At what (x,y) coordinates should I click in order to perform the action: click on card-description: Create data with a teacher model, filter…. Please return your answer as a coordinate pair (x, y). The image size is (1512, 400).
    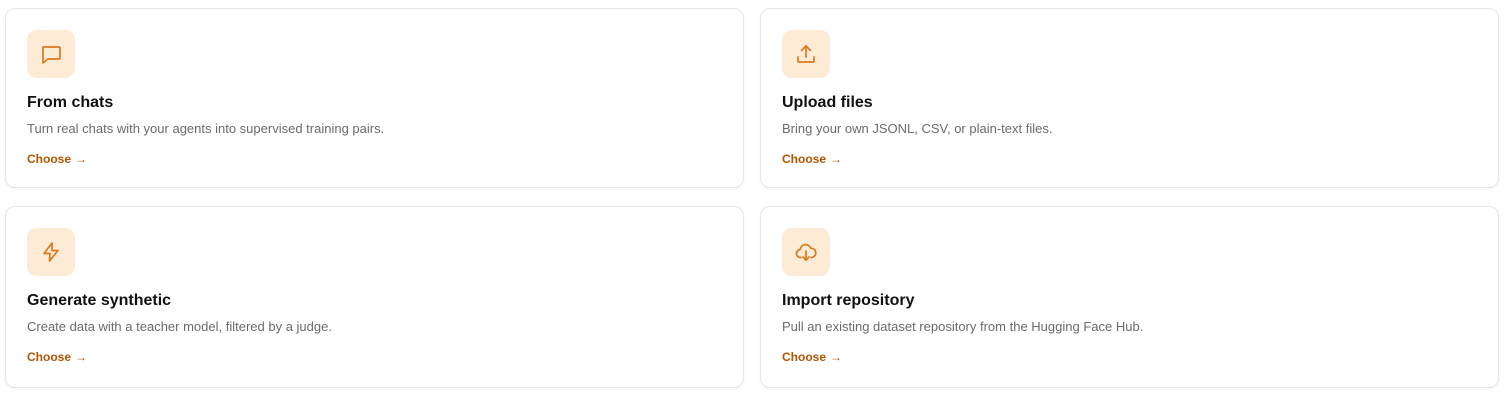
    Looking at the image, I should click on (179, 326).